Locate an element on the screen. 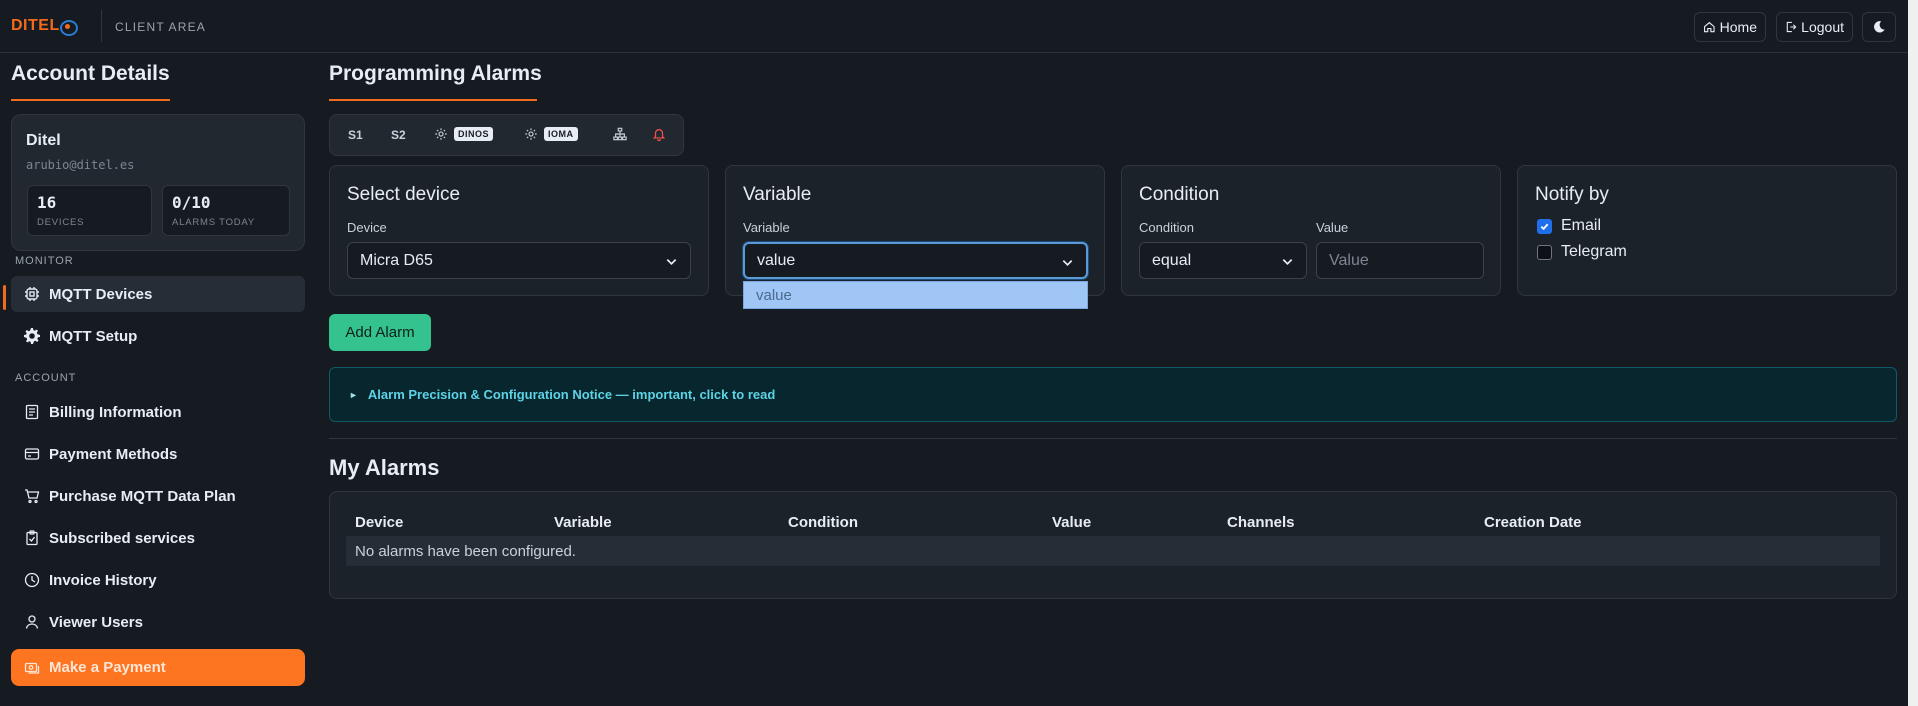  telegram-checkbox-row: Telegram is located at coordinates (1582, 252).